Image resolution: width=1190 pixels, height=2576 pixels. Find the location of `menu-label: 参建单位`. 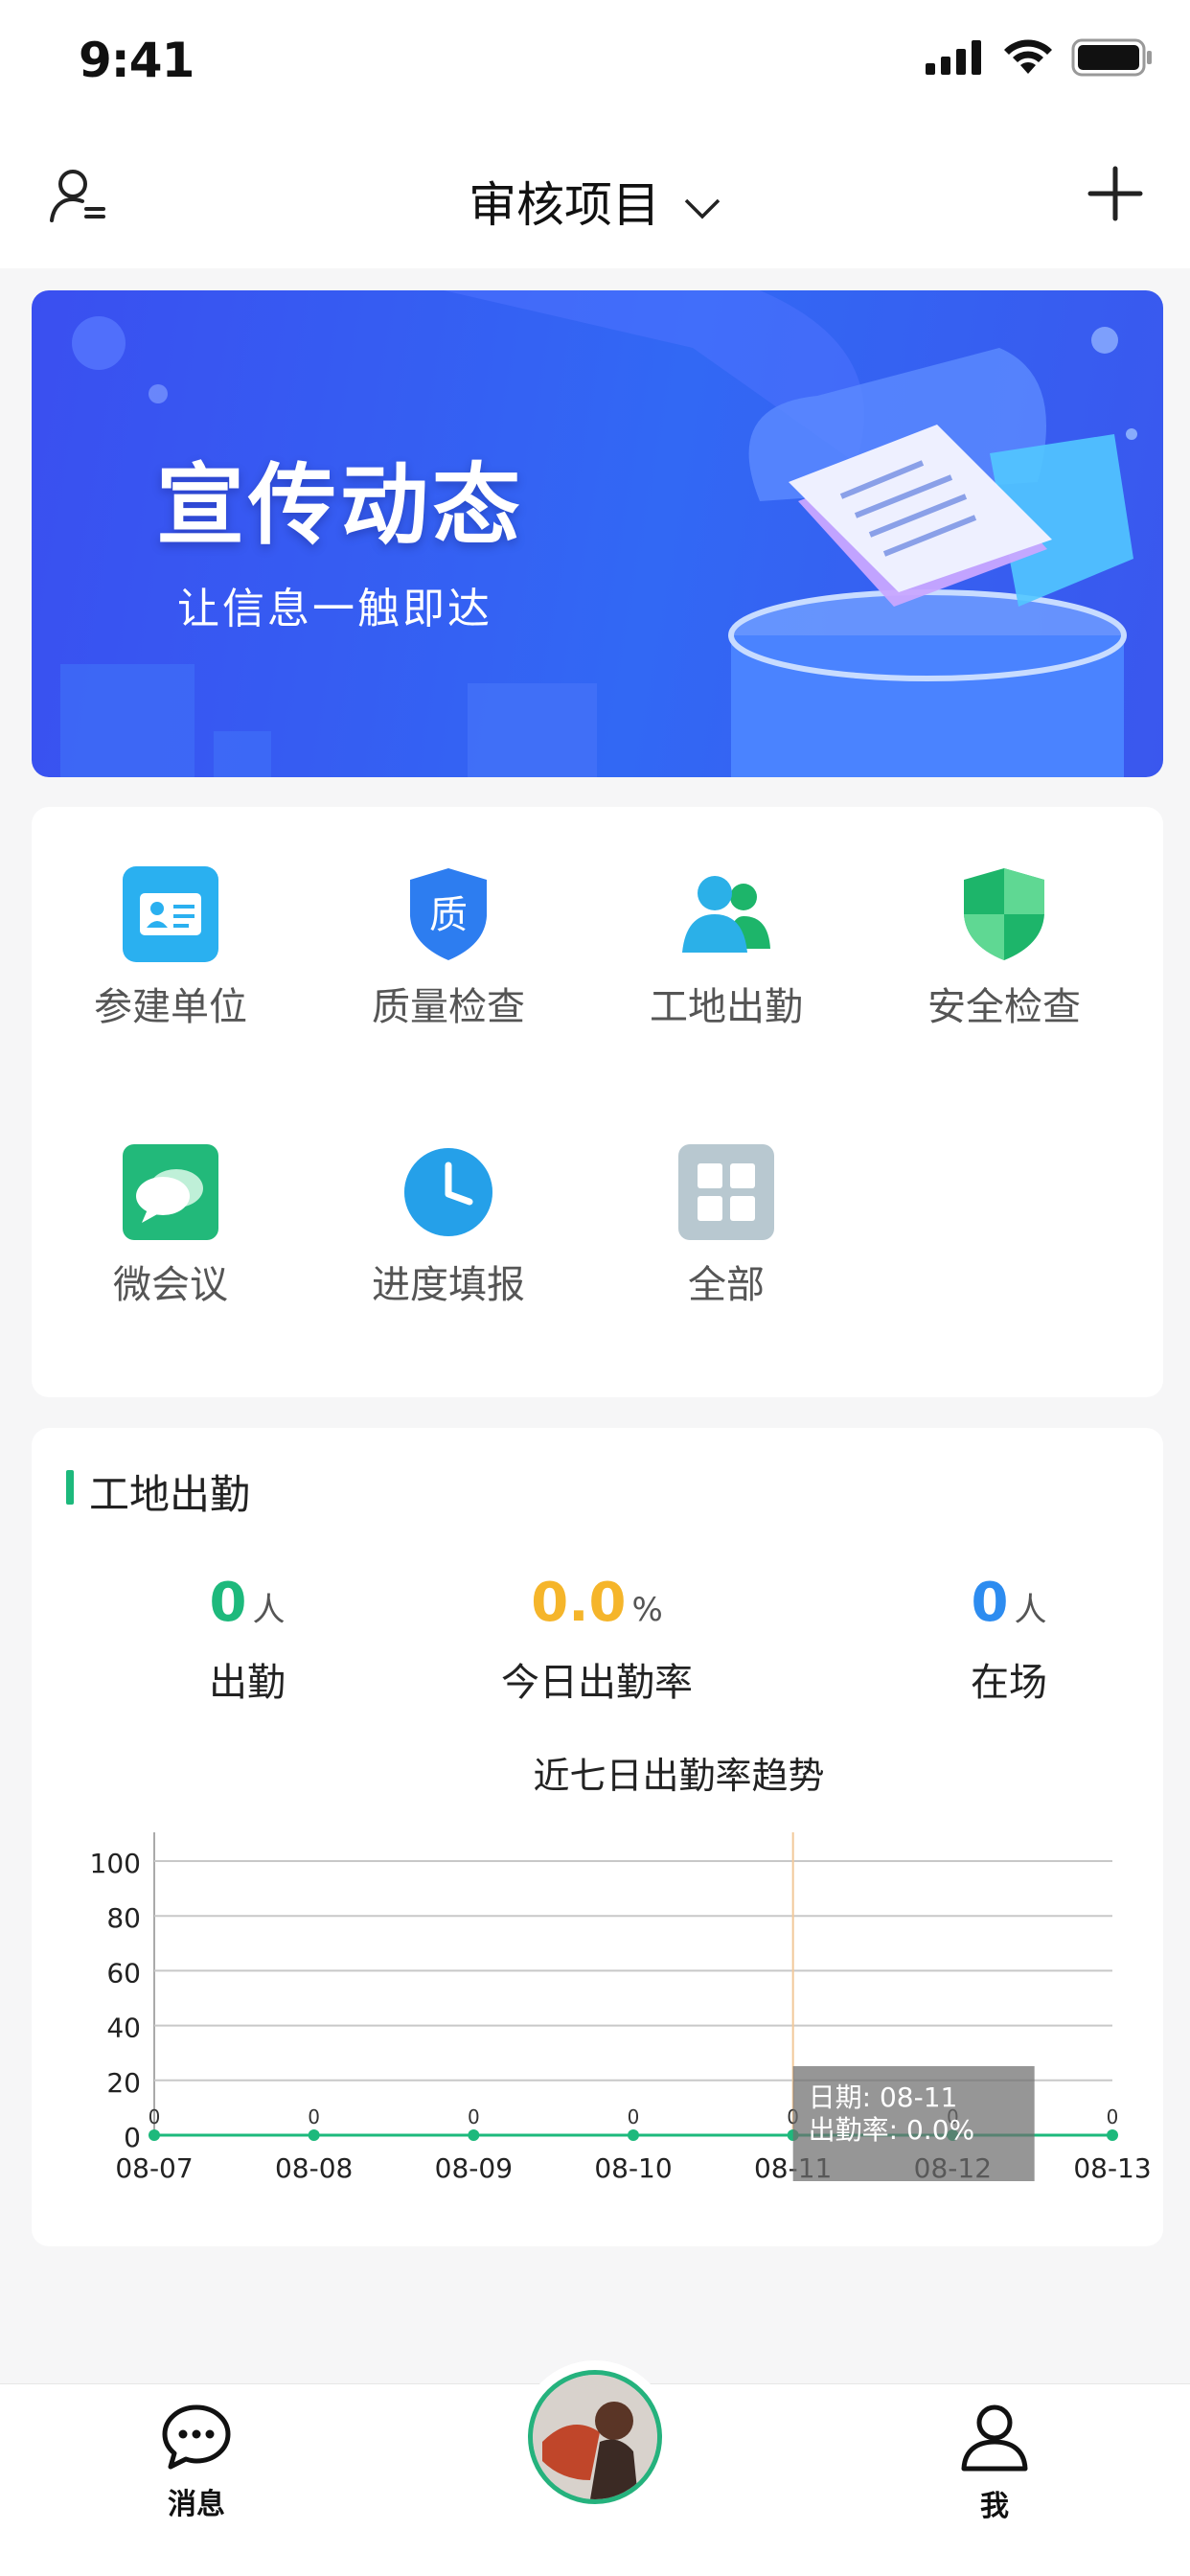

menu-label: 参建单位 is located at coordinates (171, 1007).